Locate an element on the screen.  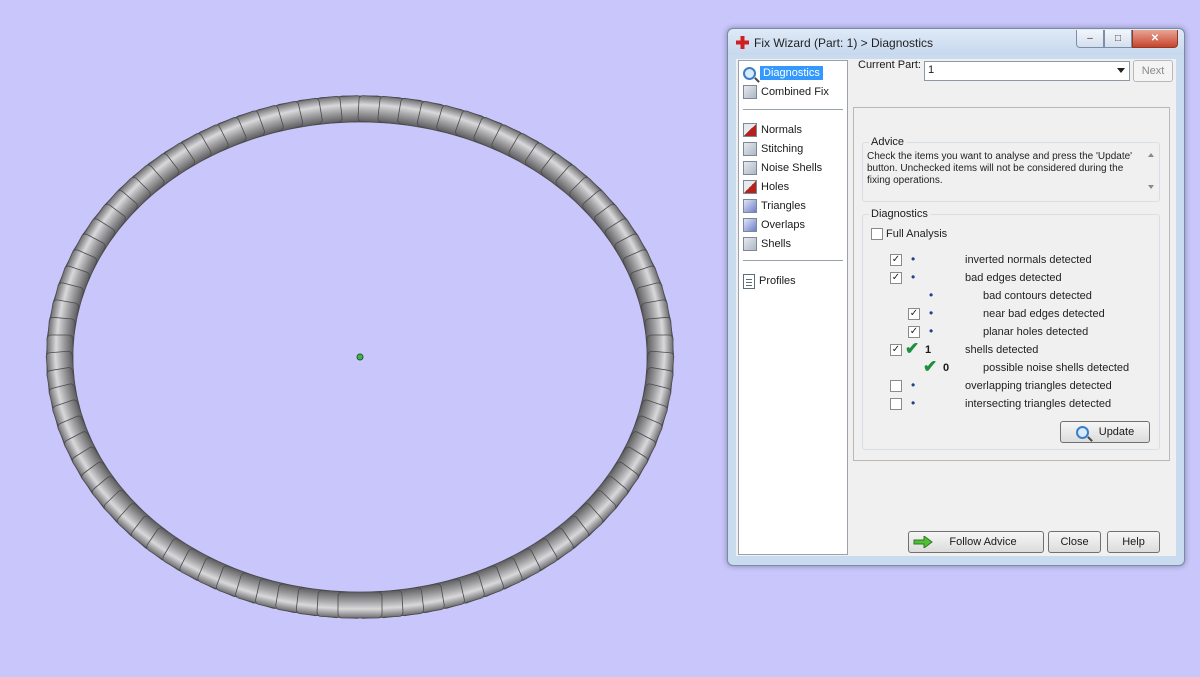
nav-label: Noise Shells is located at coordinates (792, 168).